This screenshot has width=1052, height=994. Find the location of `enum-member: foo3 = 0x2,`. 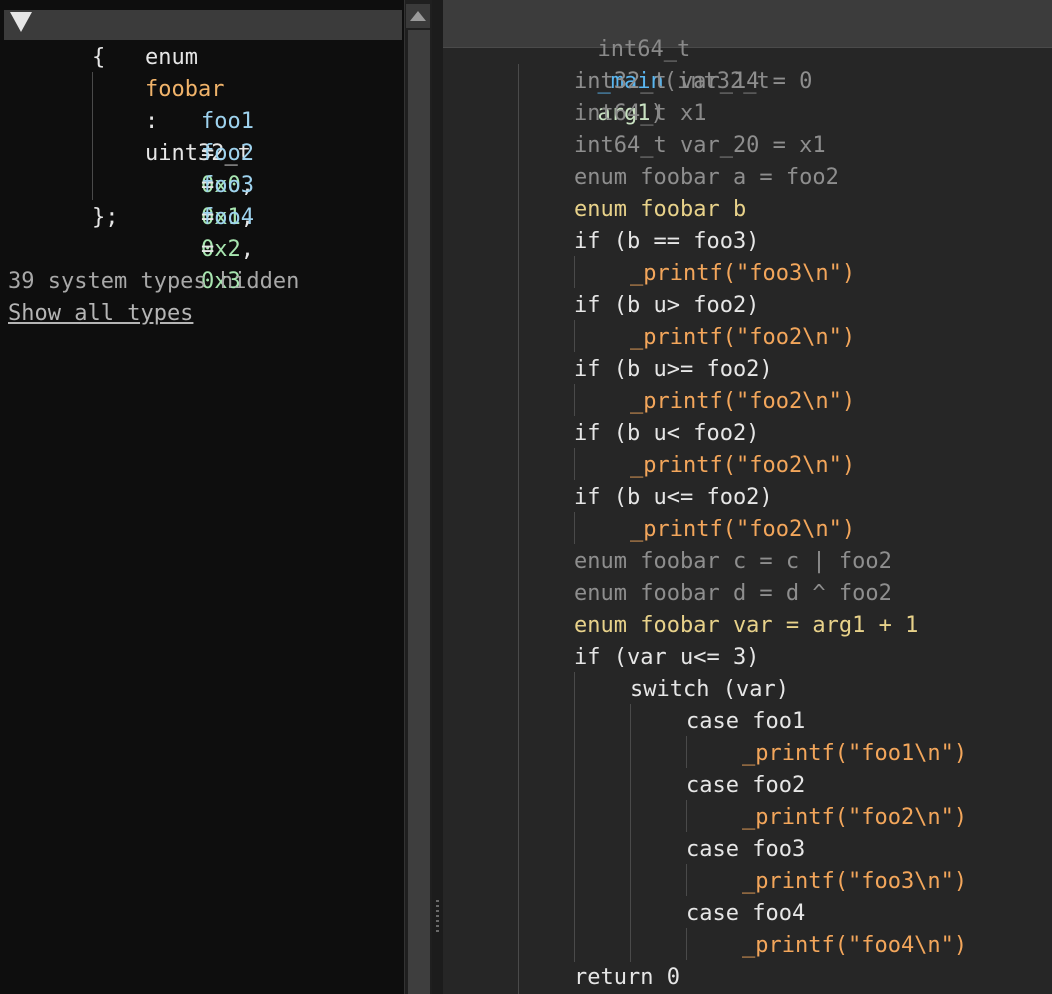

enum-member: foo3 = 0x2, is located at coordinates (201, 200).